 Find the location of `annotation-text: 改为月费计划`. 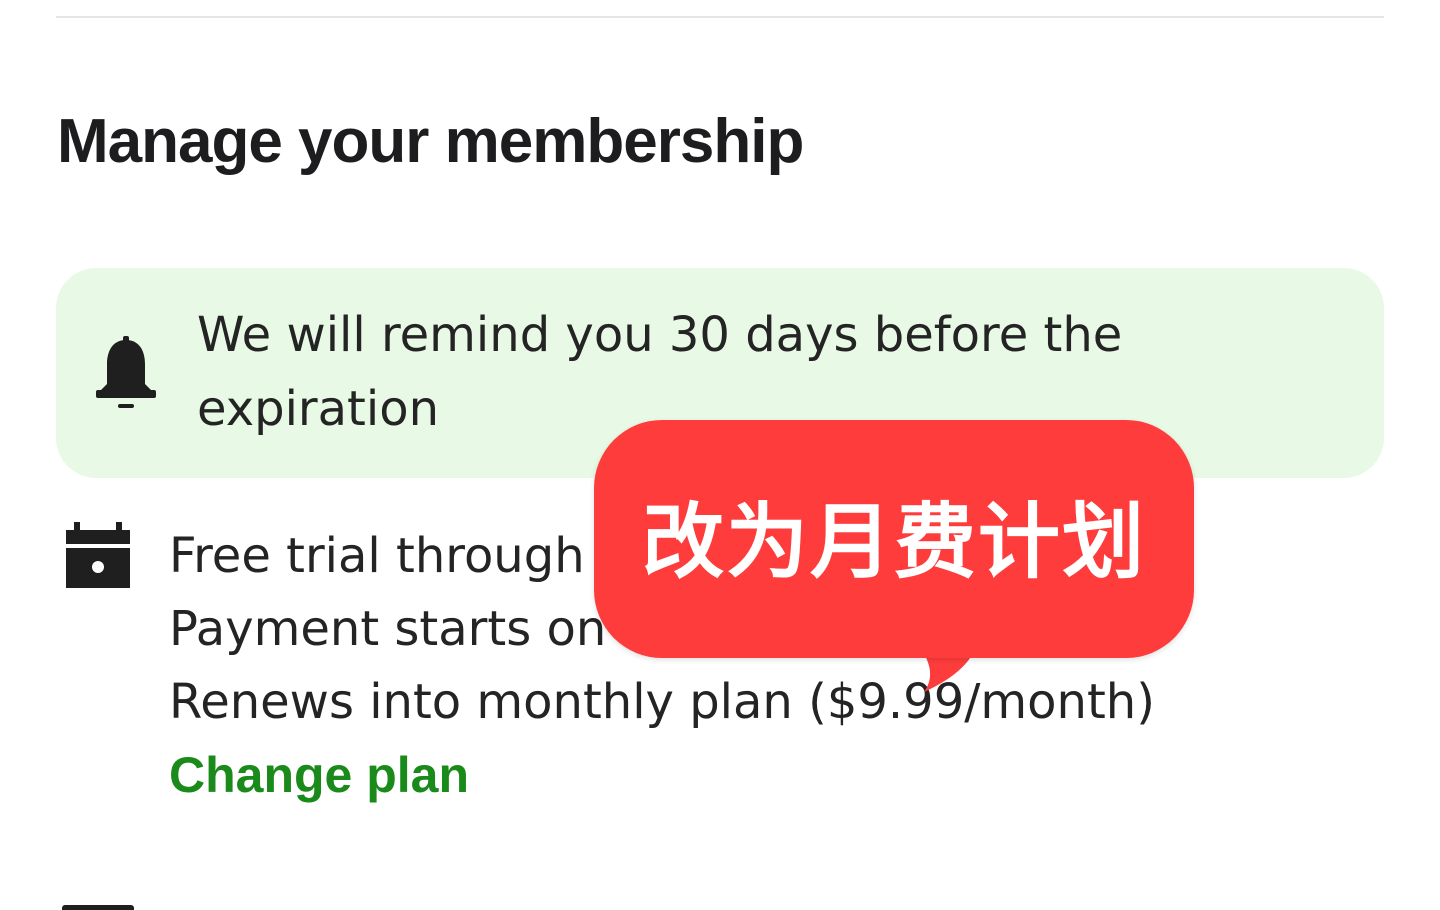

annotation-text: 改为月费计划 is located at coordinates (893, 542).